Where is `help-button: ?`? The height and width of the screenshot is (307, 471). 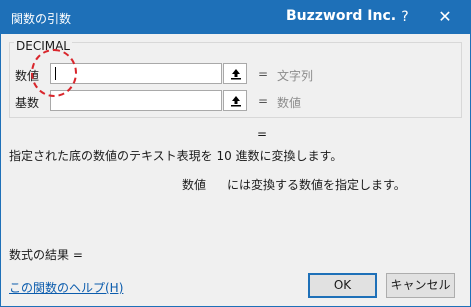 help-button: ? is located at coordinates (405, 17).